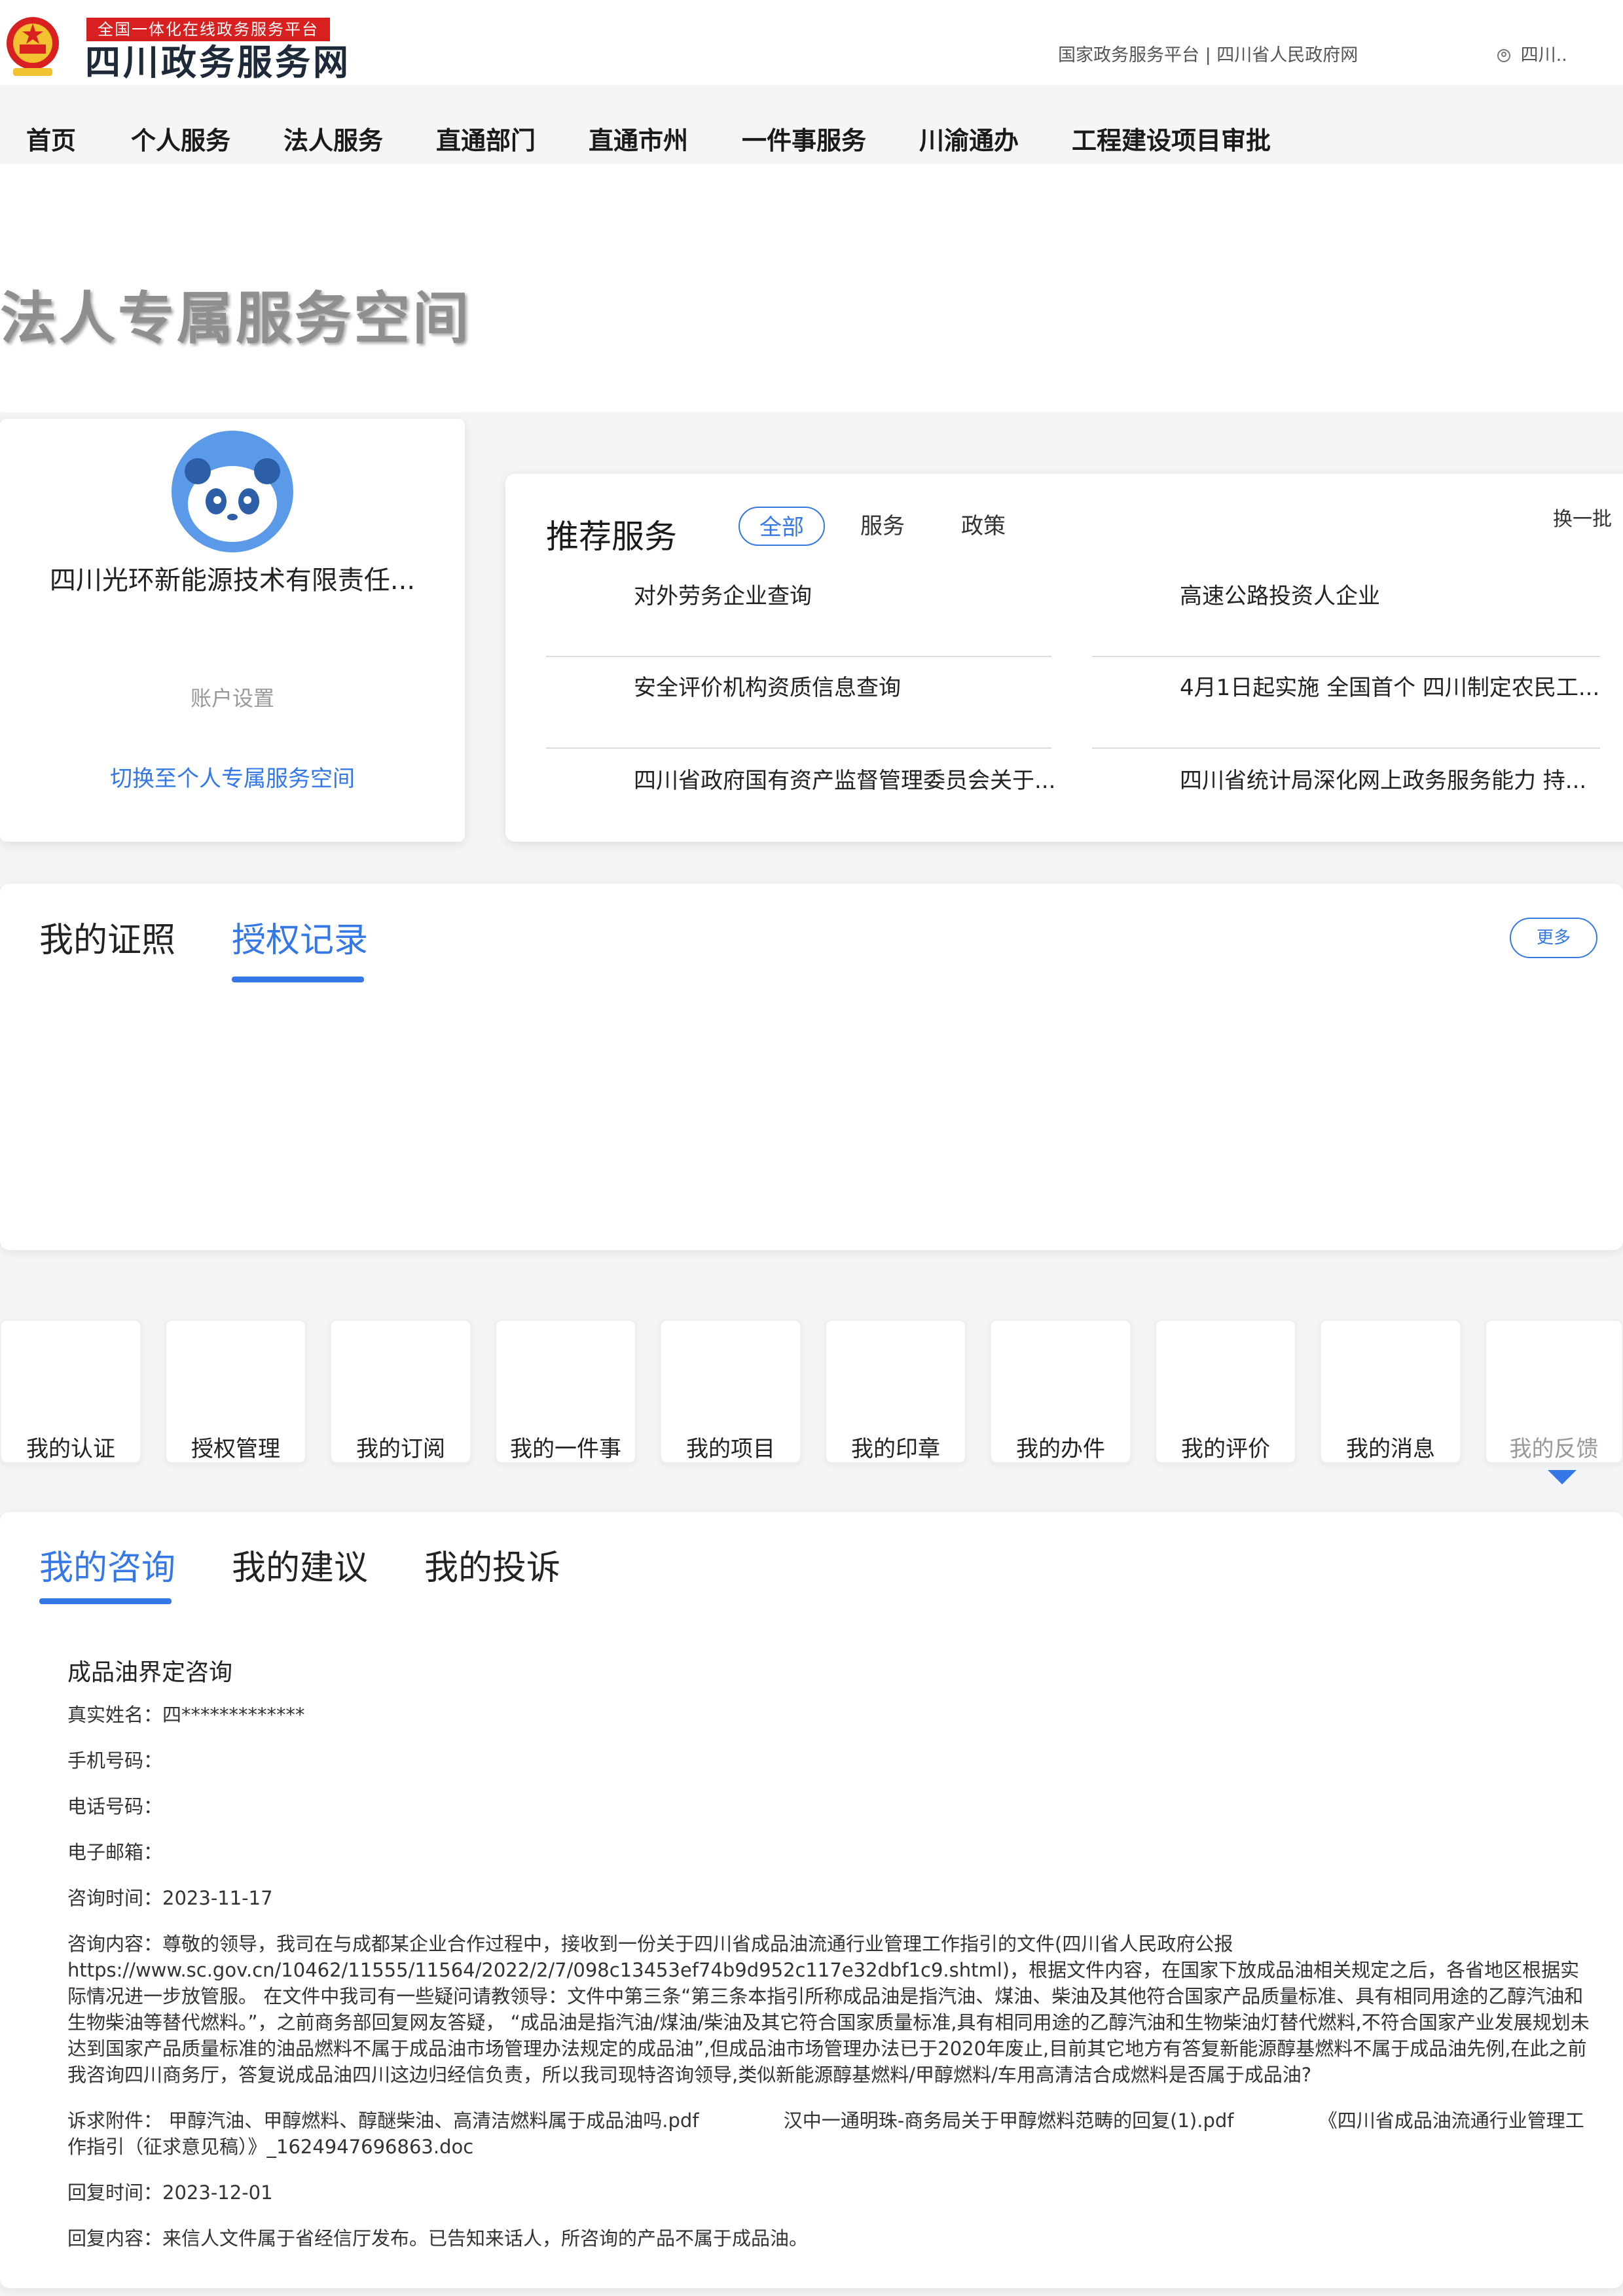 The height and width of the screenshot is (2296, 1623). I want to click on nav-personal: 个人服务, so click(180, 141).